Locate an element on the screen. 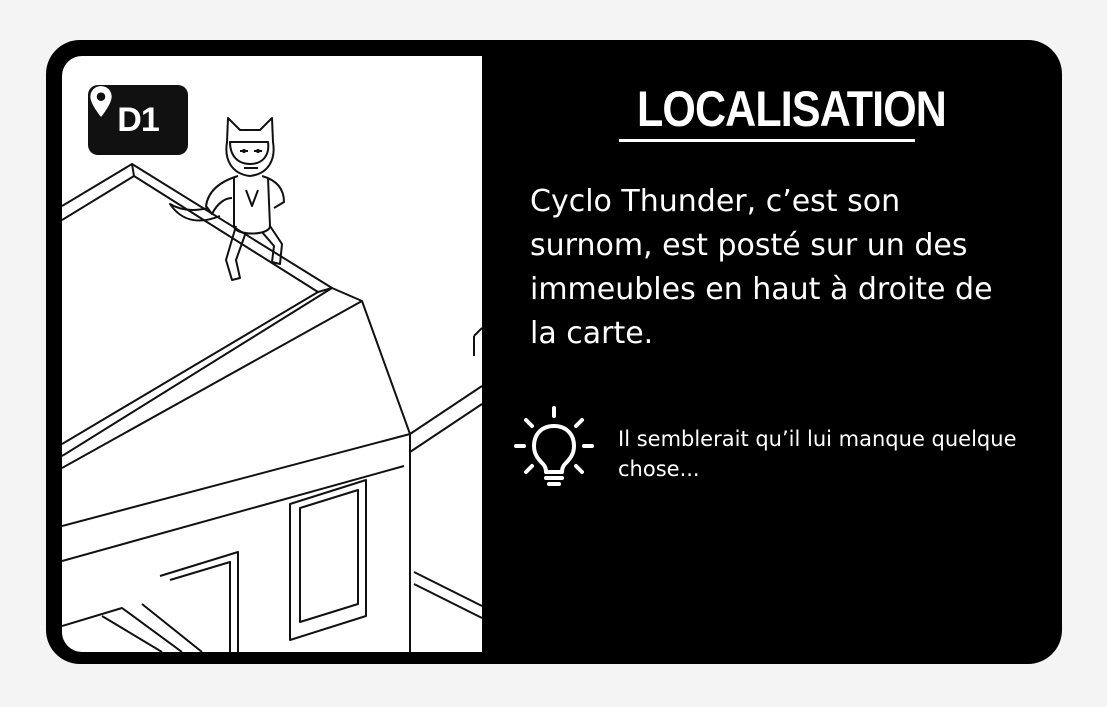 The width and height of the screenshot is (1107, 707). card-title: LOCALISATION is located at coordinates (792, 109).